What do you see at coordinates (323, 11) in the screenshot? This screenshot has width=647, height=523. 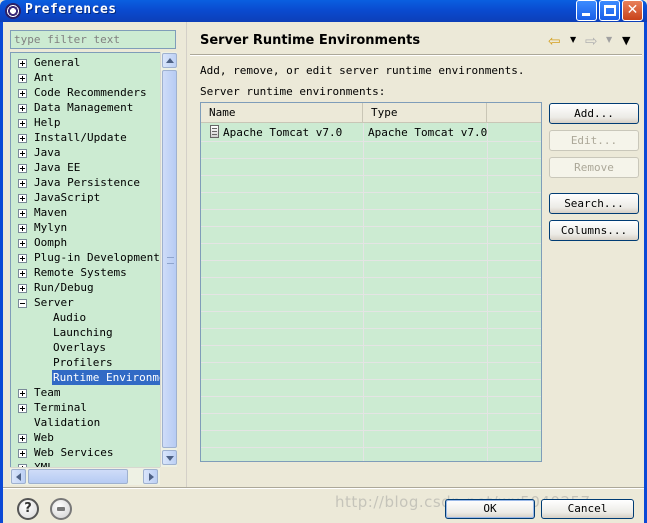 I see `title-bar: Preferences ✕` at bounding box center [323, 11].